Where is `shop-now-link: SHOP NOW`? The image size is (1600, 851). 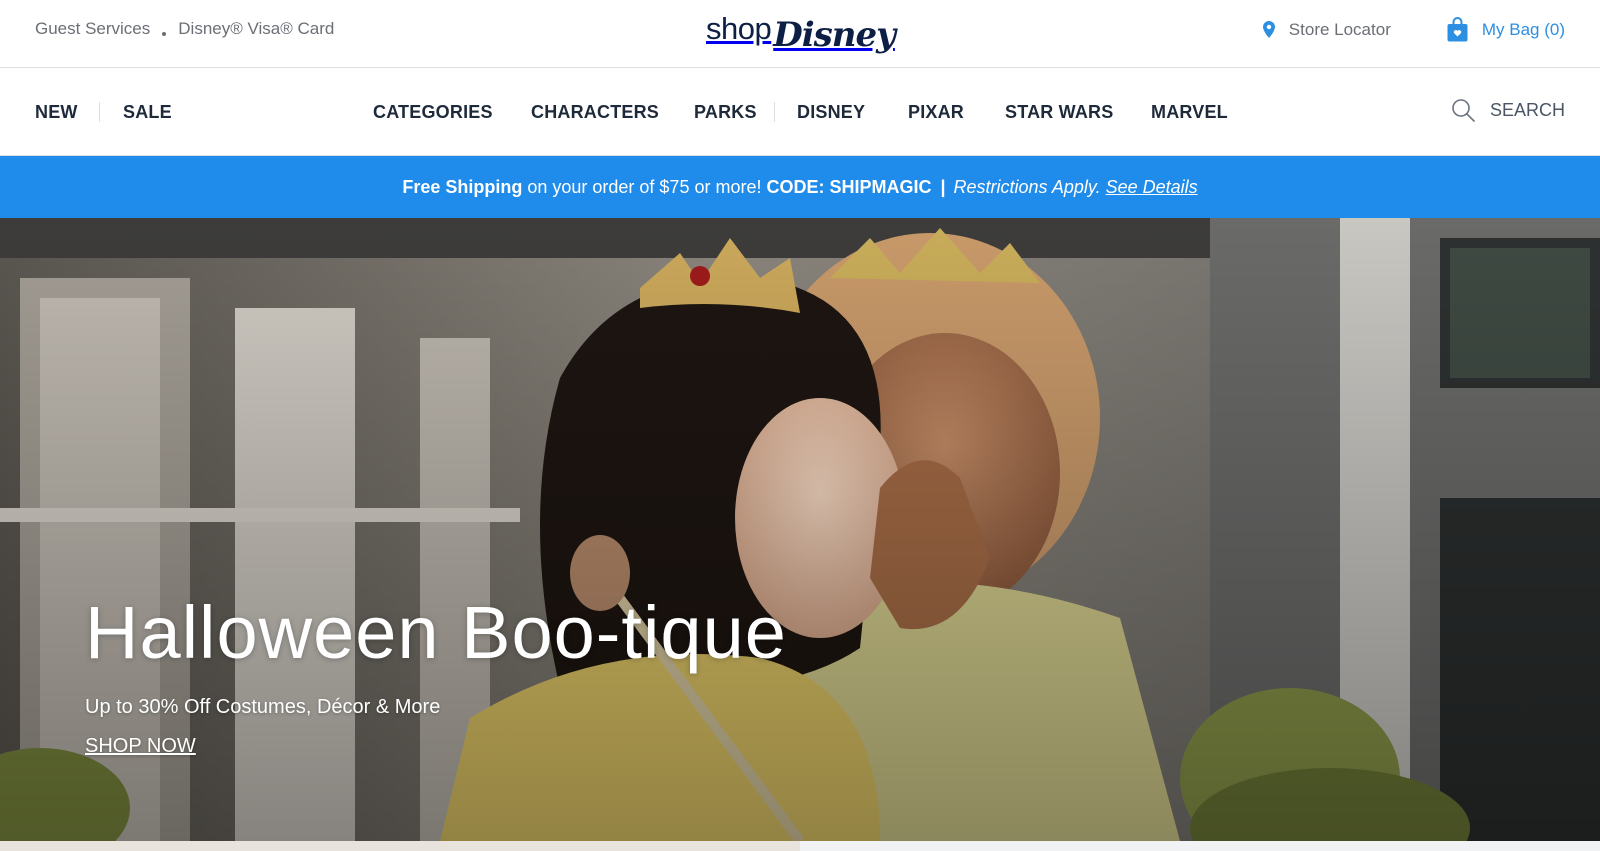
shop-now-link: SHOP NOW is located at coordinates (140, 746).